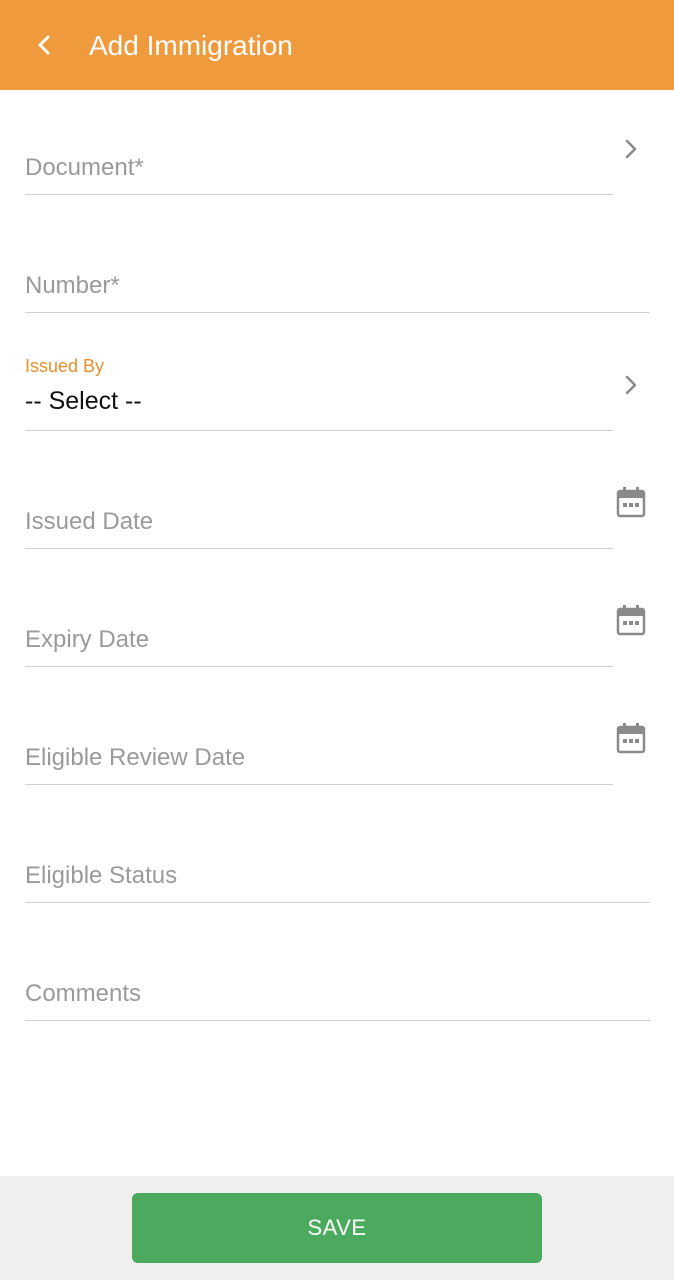  What do you see at coordinates (319, 511) in the screenshot?
I see `issued-date-field: Issued Date` at bounding box center [319, 511].